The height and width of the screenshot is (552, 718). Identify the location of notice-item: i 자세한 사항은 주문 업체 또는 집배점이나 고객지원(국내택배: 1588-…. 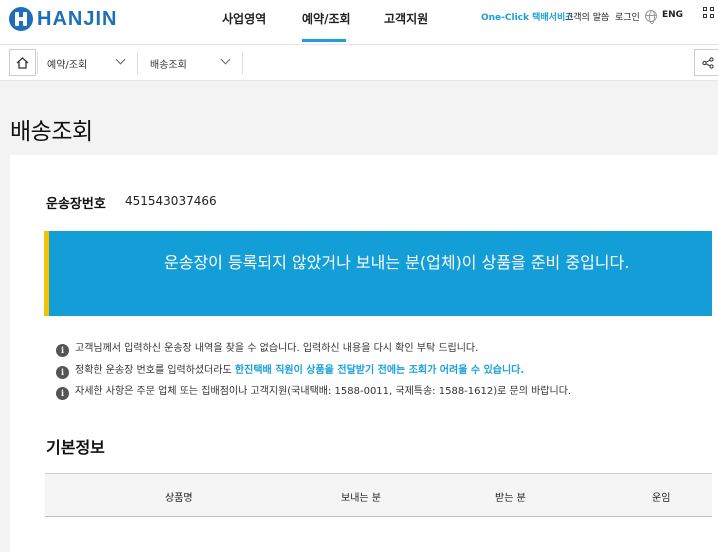
(313, 391).